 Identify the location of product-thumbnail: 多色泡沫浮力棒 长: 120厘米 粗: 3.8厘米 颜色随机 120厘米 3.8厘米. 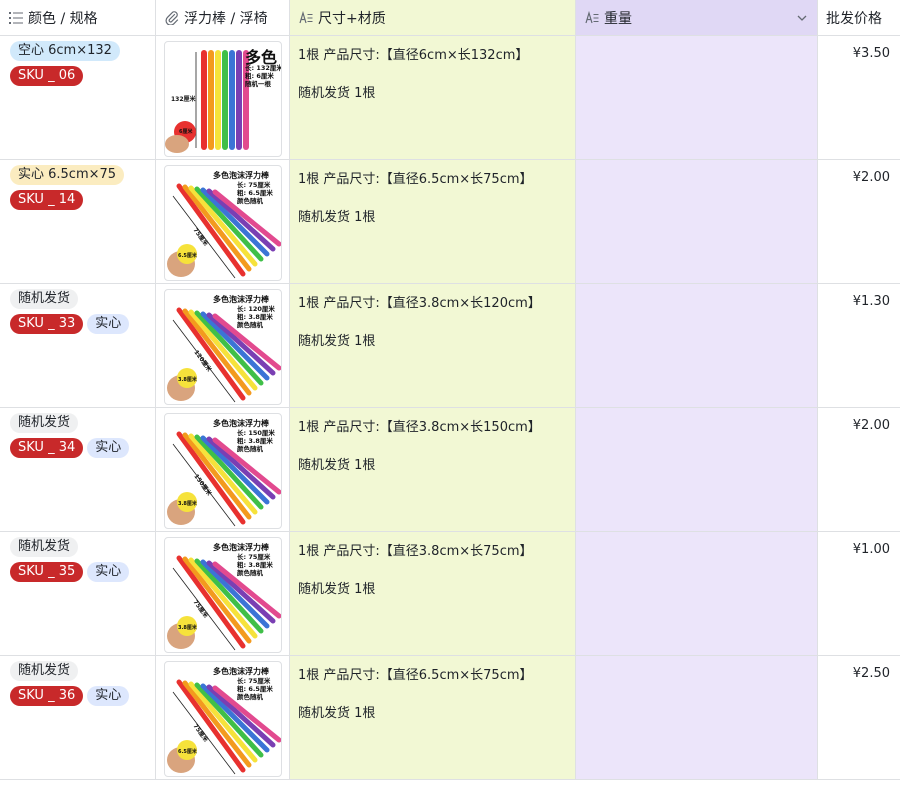
(223, 347).